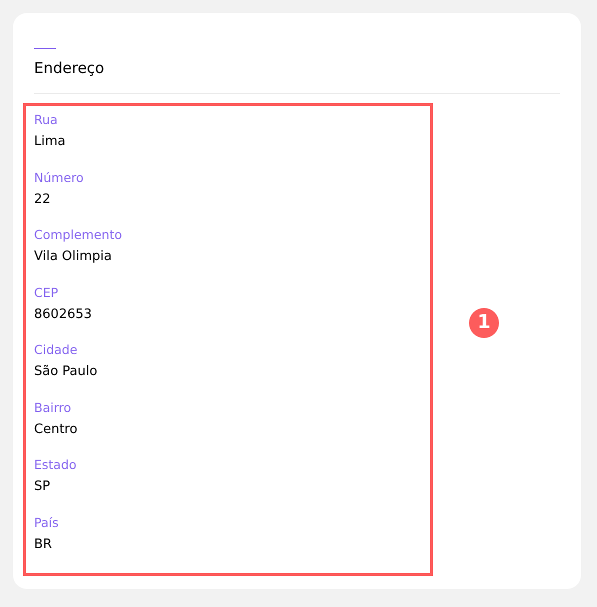 The height and width of the screenshot is (607, 597). What do you see at coordinates (47, 523) in the screenshot?
I see `field-label: País` at bounding box center [47, 523].